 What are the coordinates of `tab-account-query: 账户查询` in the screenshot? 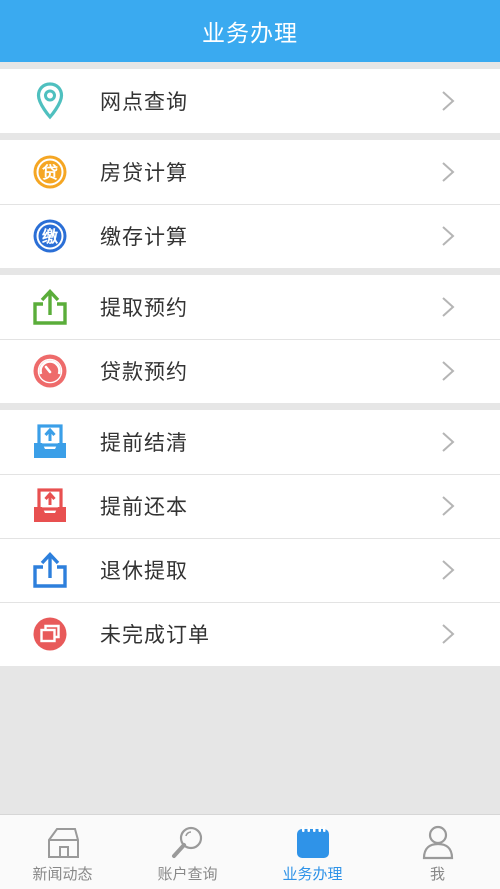 It's located at (187, 852).